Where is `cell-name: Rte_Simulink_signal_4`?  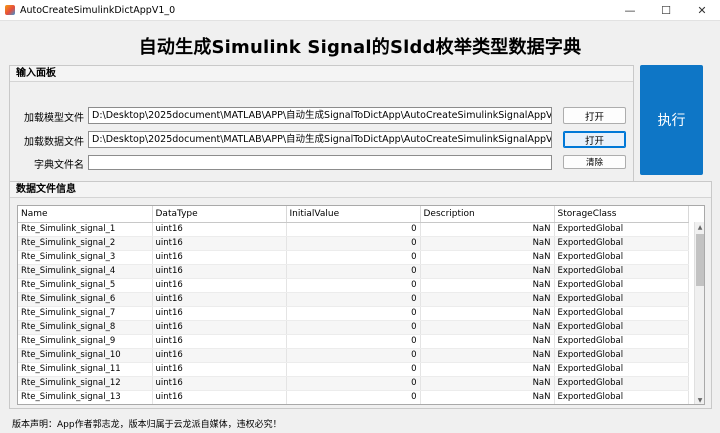
cell-name: Rte_Simulink_signal_4 is located at coordinates (85, 271).